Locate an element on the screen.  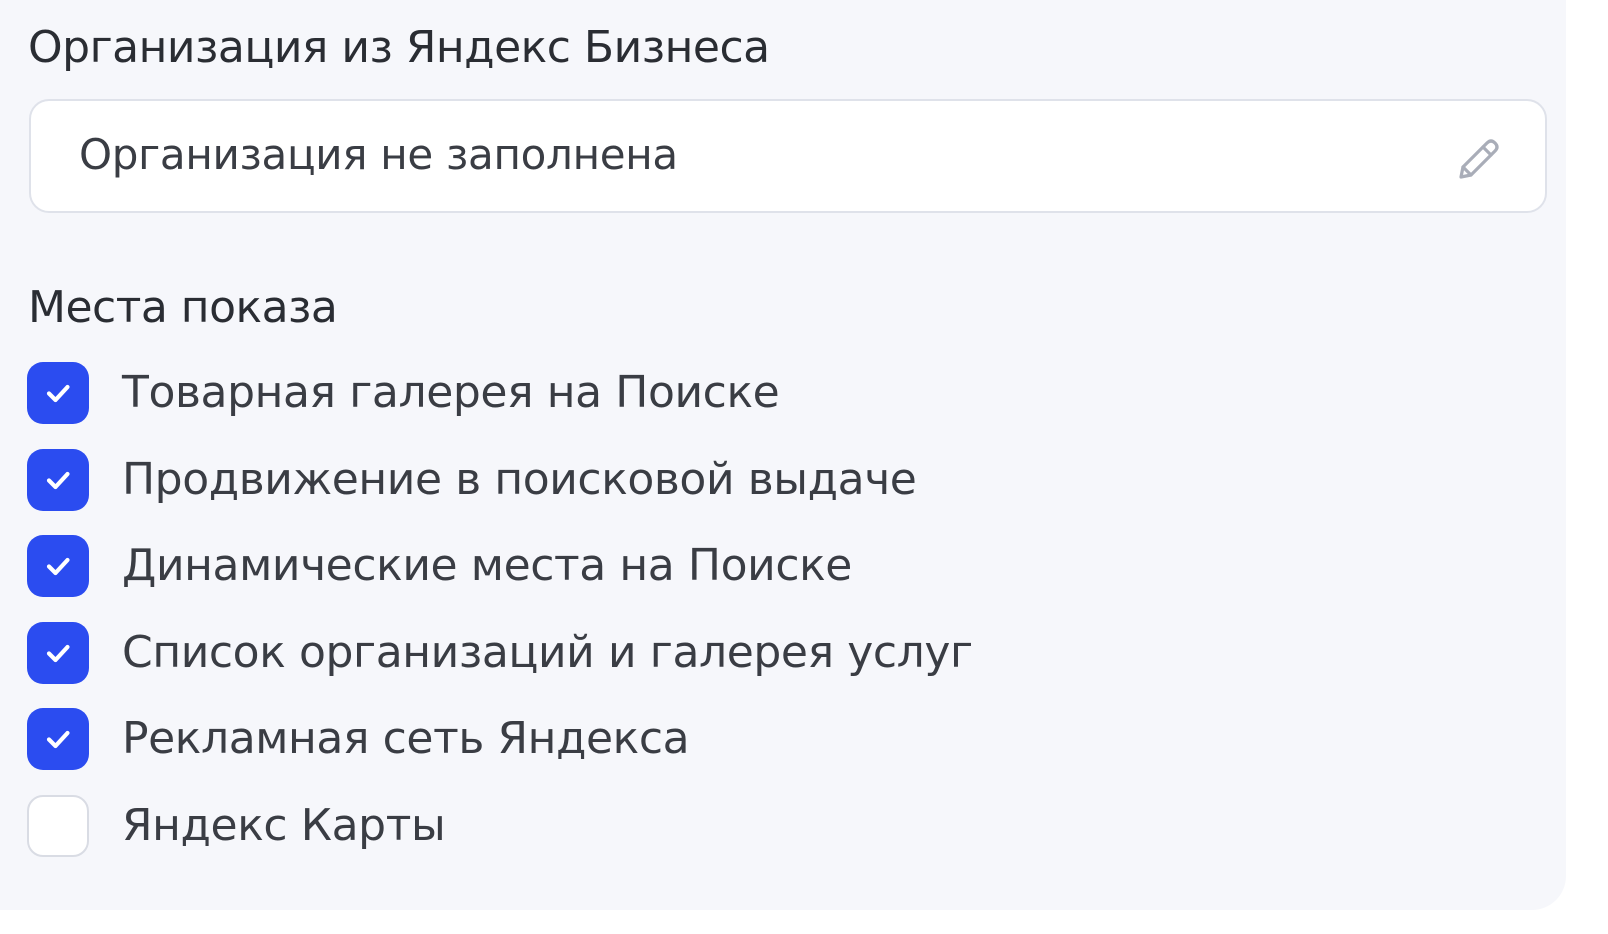
organization-field: Организация не заполнена is located at coordinates (788, 156).